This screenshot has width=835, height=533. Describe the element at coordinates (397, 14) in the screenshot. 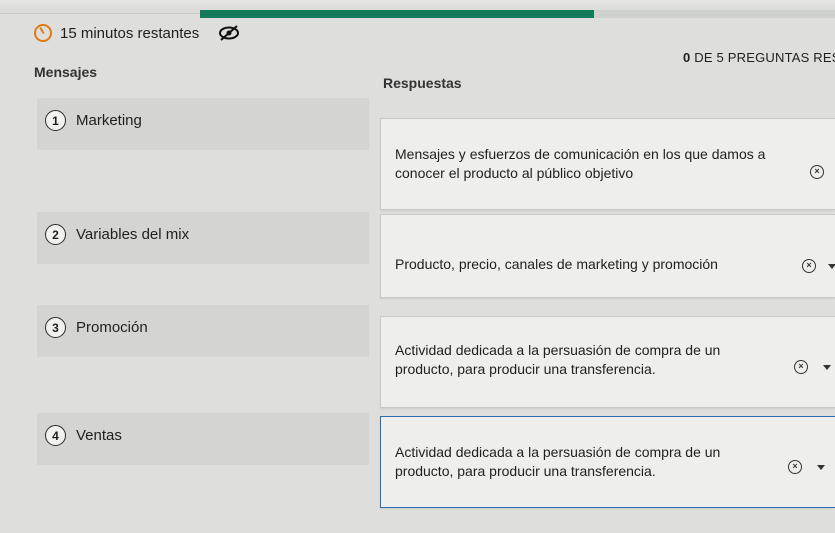

I see `progress-fill` at that location.